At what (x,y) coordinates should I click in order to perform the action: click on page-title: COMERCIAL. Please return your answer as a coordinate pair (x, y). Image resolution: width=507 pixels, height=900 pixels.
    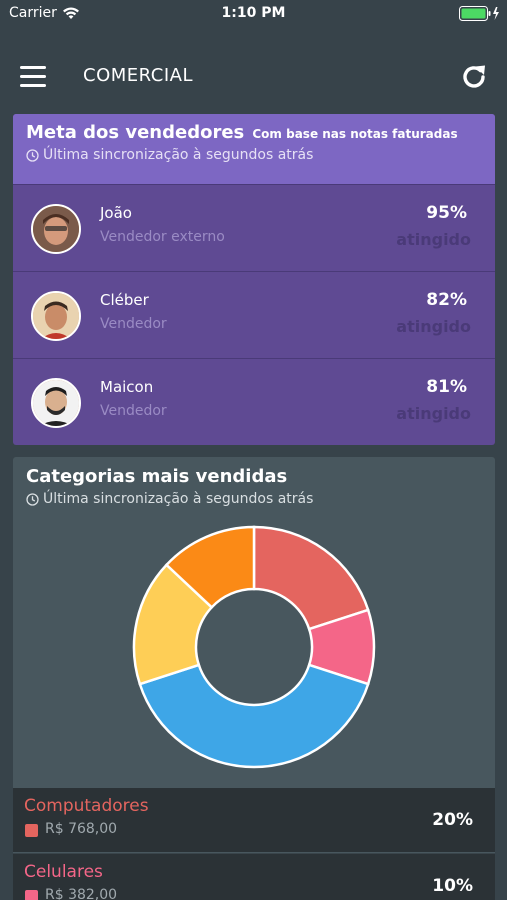
    Looking at the image, I should click on (138, 75).